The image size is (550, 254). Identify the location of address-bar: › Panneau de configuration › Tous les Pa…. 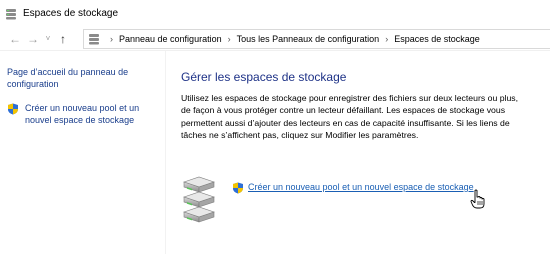
(316, 39).